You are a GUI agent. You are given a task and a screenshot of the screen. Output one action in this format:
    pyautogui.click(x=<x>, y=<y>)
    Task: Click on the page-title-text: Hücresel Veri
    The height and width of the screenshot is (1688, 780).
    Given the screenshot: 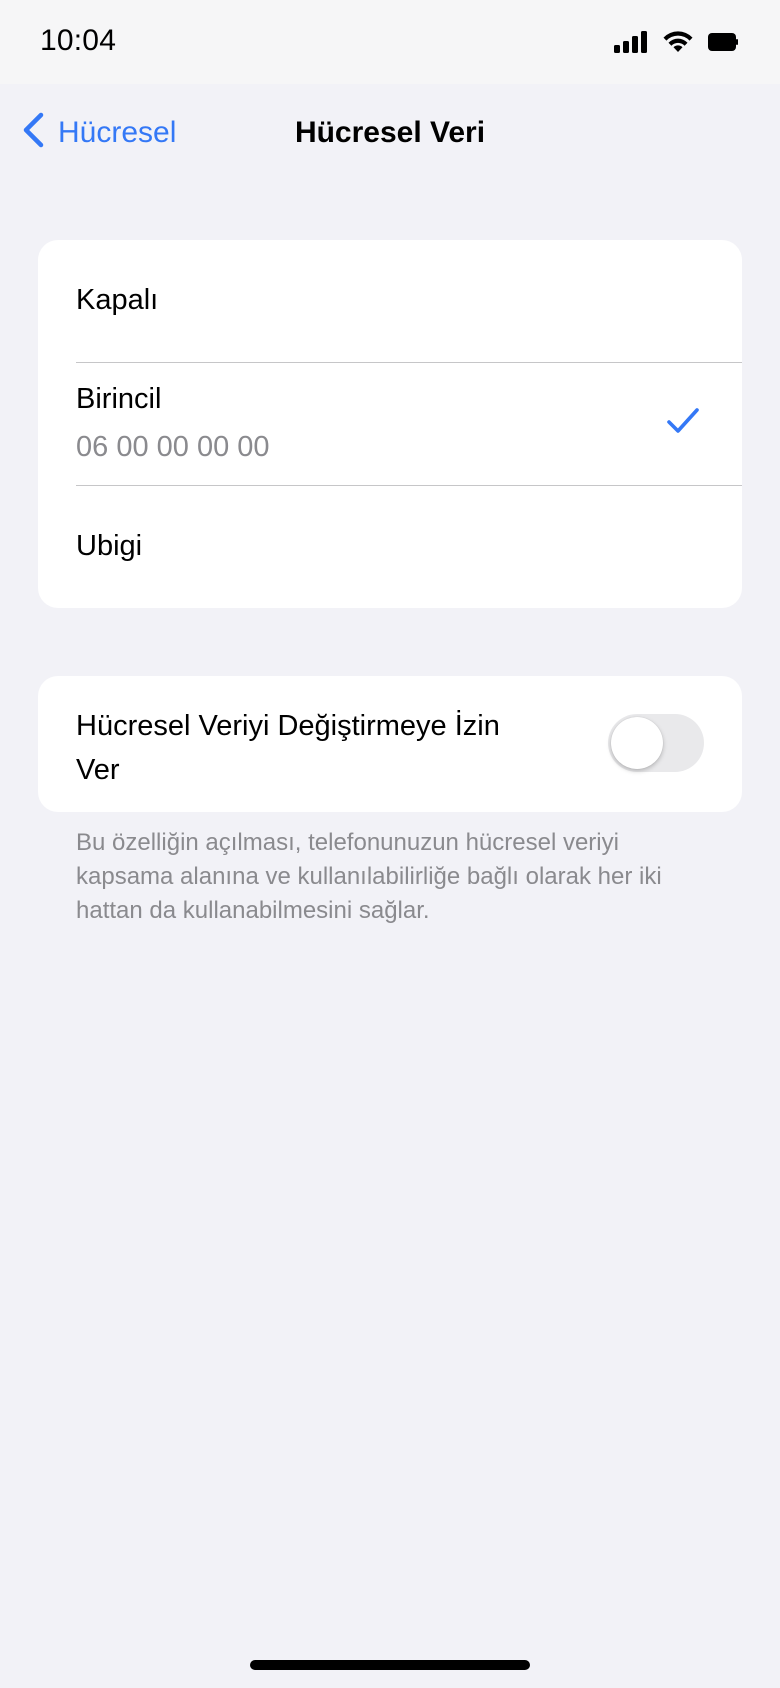 What is the action you would take?
    pyautogui.click(x=390, y=132)
    